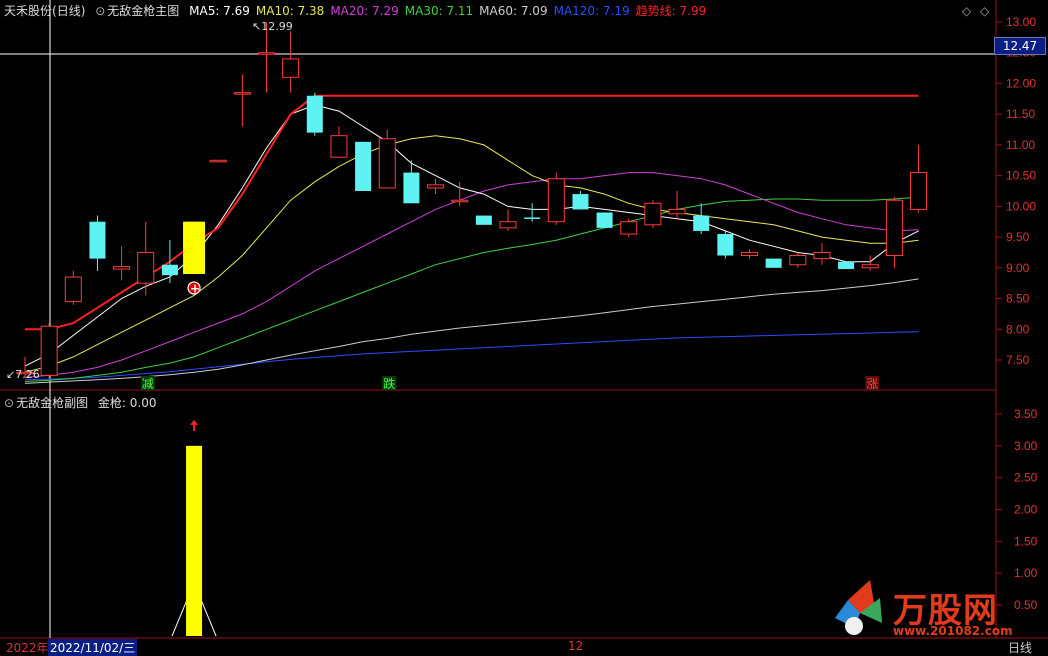 The height and width of the screenshot is (656, 1048). I want to click on year-label: 2022年, so click(27, 648).